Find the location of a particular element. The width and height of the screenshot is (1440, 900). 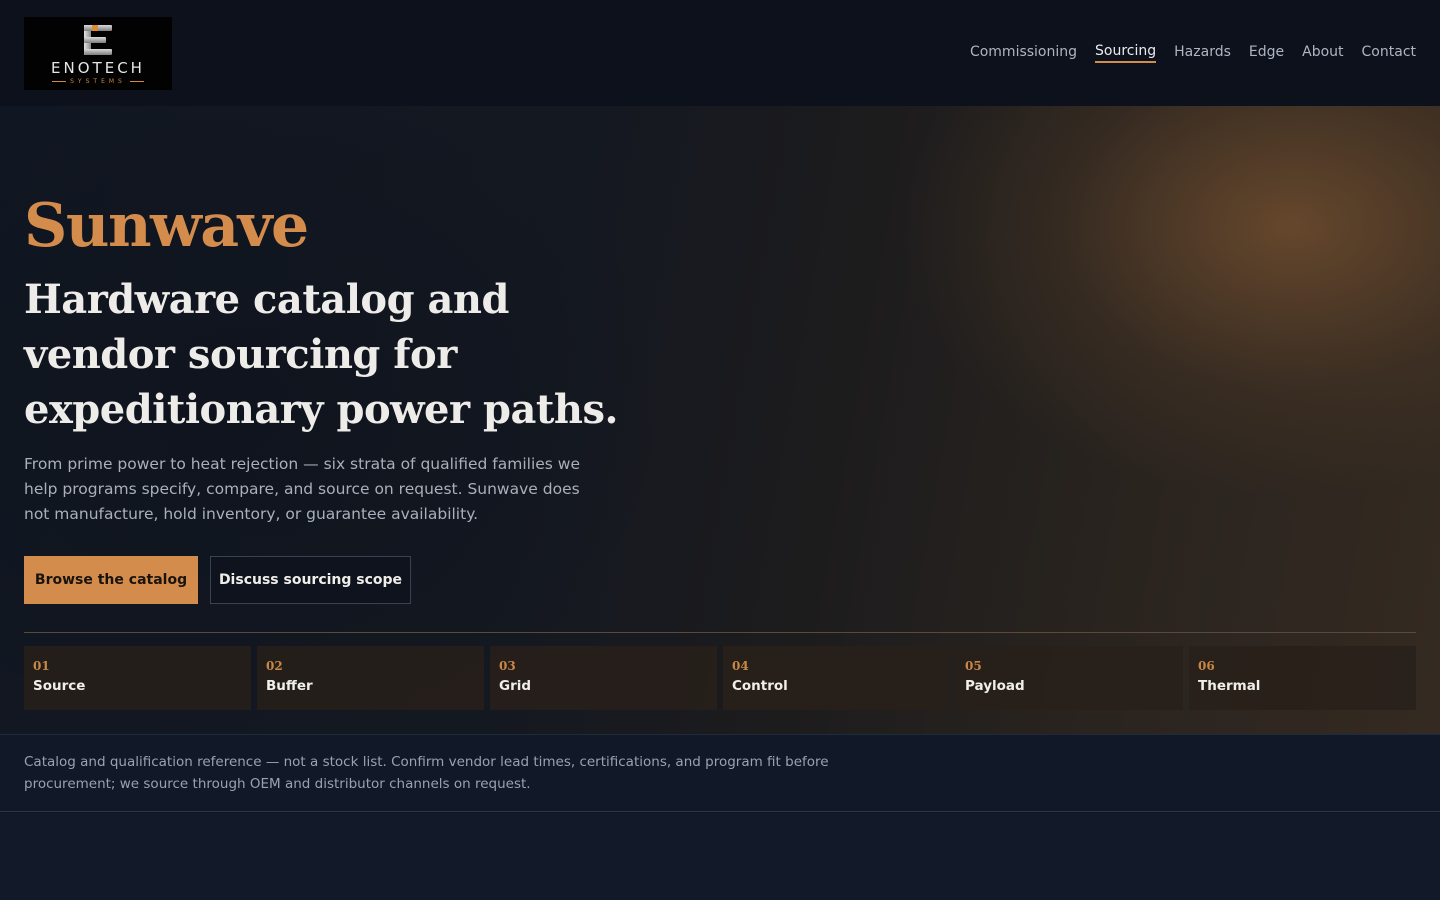

stratum-label: Control is located at coordinates (760, 686).